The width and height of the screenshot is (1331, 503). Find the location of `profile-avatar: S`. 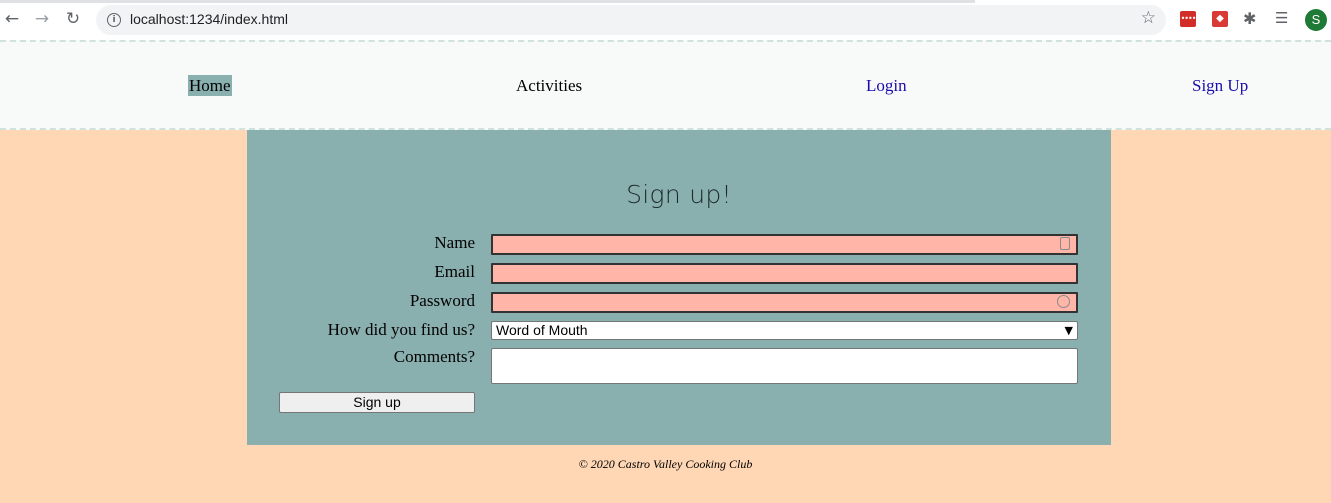

profile-avatar: S is located at coordinates (1316, 20).